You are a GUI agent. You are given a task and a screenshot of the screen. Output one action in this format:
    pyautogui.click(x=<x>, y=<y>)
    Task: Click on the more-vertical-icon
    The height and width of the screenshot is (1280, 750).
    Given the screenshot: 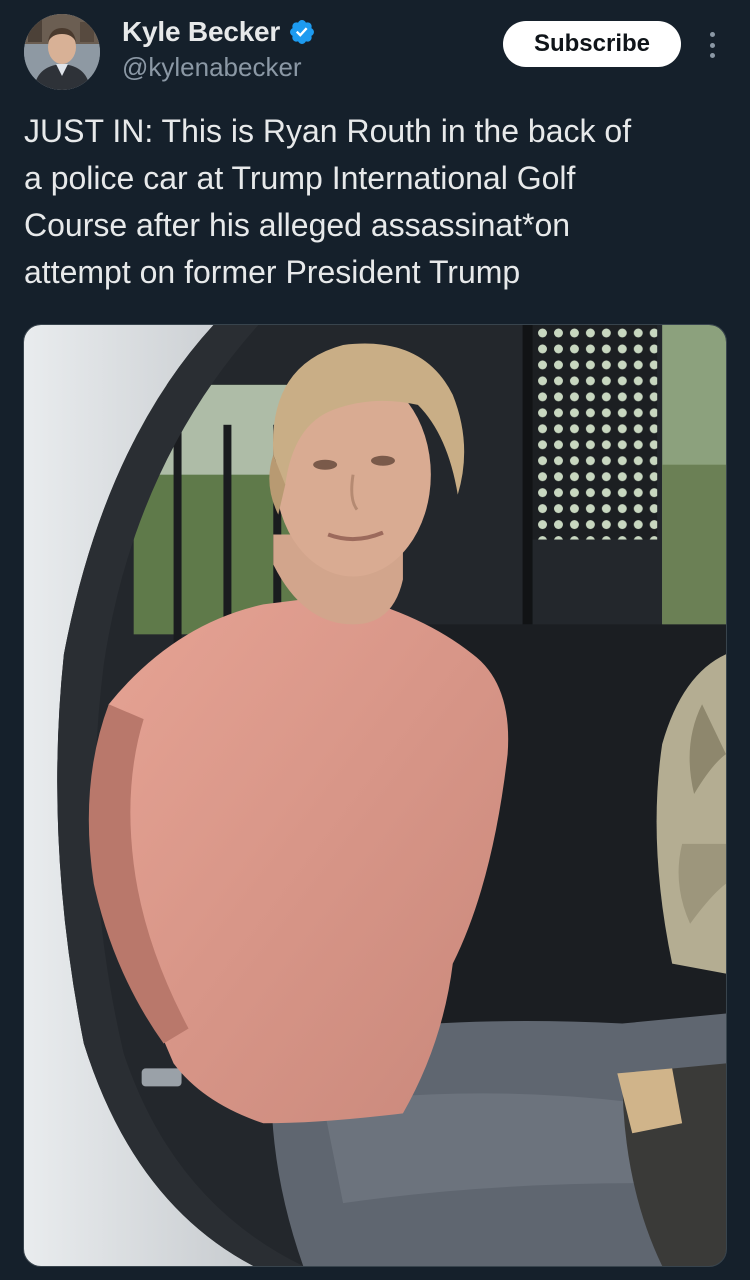 What is the action you would take?
    pyautogui.click(x=712, y=45)
    